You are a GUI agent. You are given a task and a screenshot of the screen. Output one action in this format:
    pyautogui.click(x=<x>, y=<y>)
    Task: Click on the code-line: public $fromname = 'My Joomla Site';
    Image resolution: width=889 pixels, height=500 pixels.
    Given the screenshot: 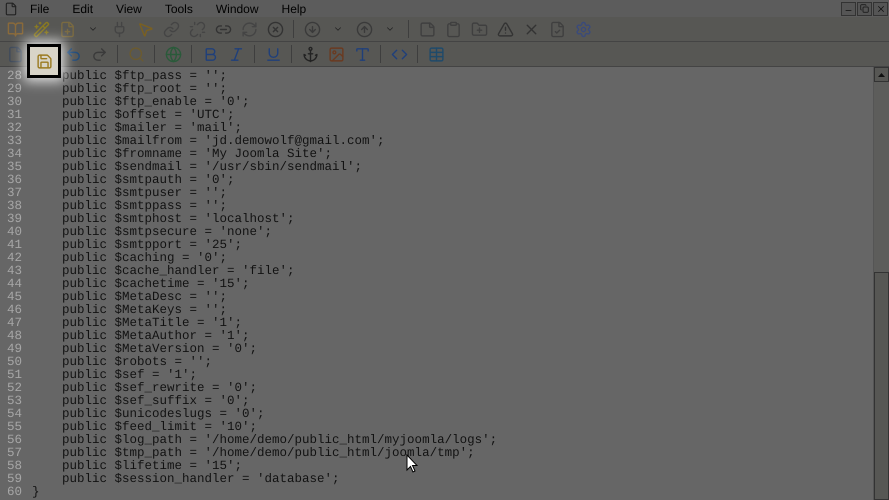 What is the action you would take?
    pyautogui.click(x=196, y=154)
    